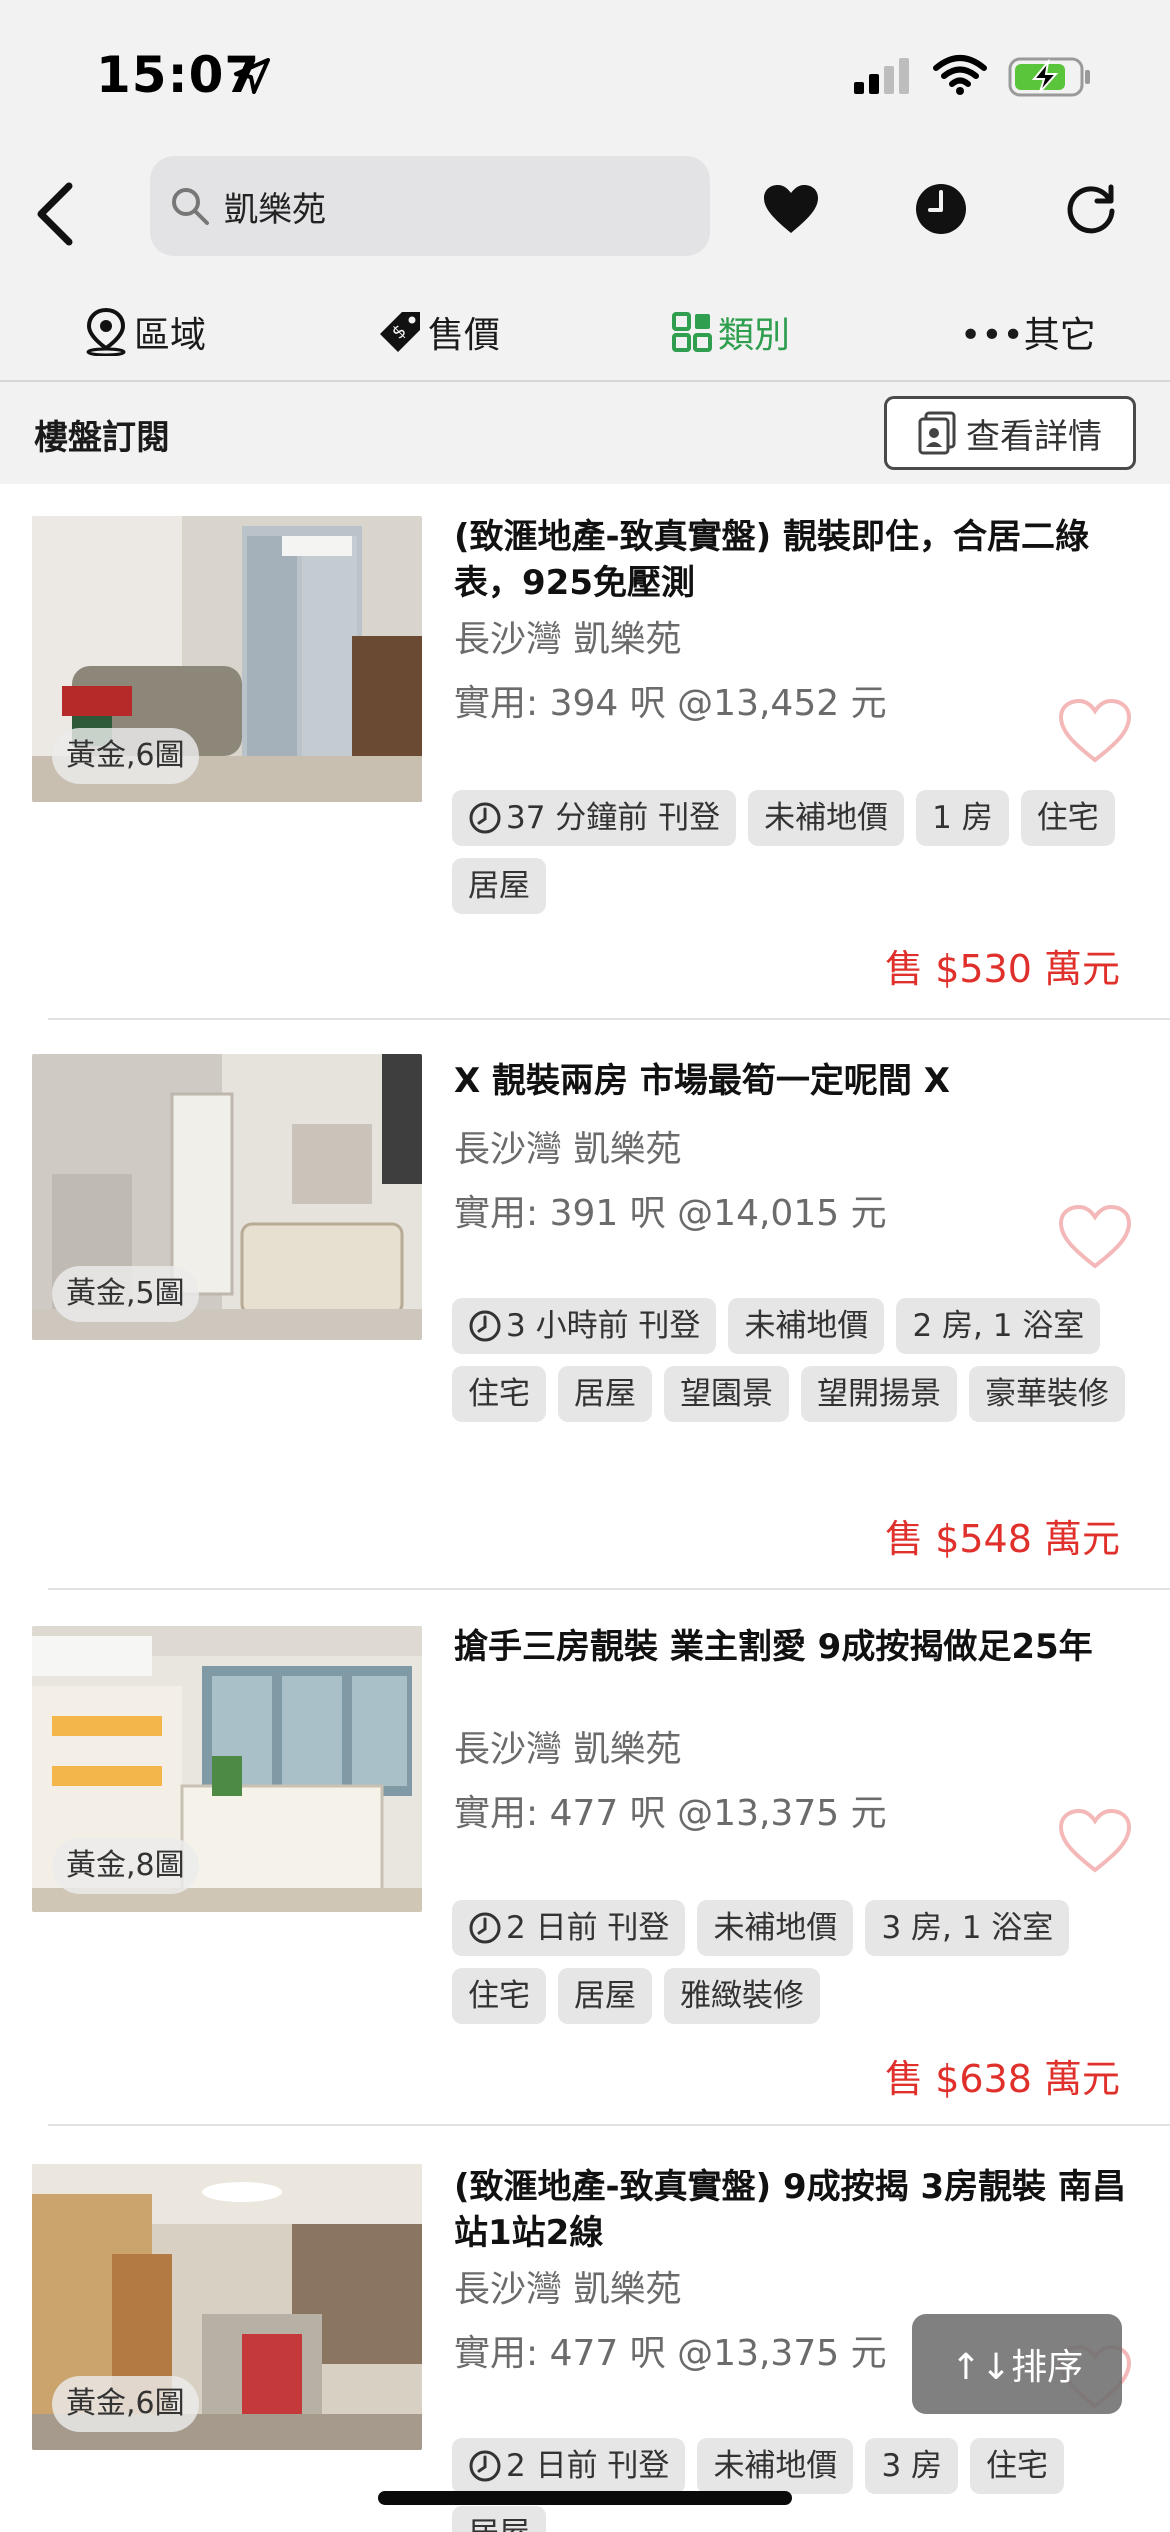 The height and width of the screenshot is (2532, 1170). Describe the element at coordinates (125, 1294) in the screenshot. I see `photo-count-badge: 黃金,5圖` at that location.